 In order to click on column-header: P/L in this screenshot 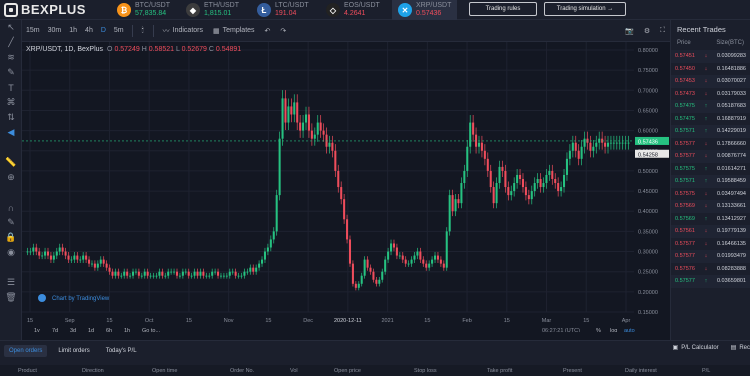, I will do `click(706, 371)`.